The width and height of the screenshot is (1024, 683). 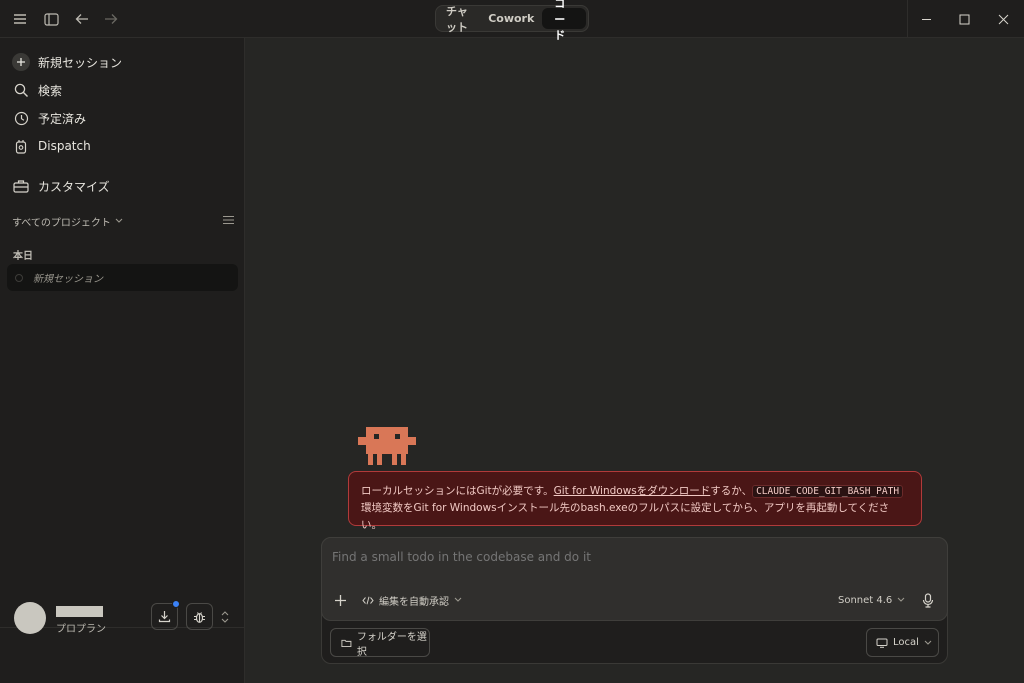 I want to click on mode-tabs: チャット Cowork コード, so click(x=512, y=21).